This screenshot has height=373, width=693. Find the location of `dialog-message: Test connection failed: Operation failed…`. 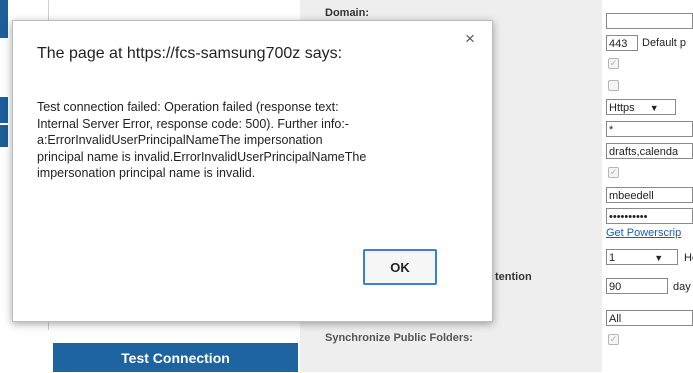

dialog-message: Test connection failed: Operation failed… is located at coordinates (202, 140).